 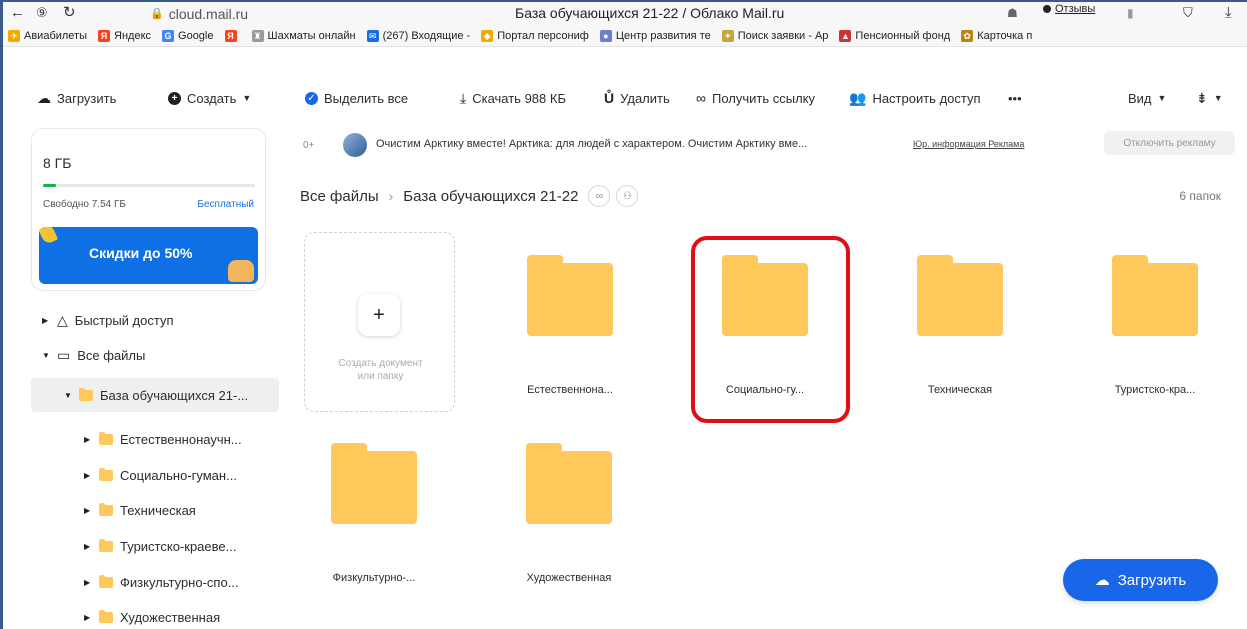 What do you see at coordinates (609, 98) in the screenshot?
I see `trash-icon: Ů` at bounding box center [609, 98].